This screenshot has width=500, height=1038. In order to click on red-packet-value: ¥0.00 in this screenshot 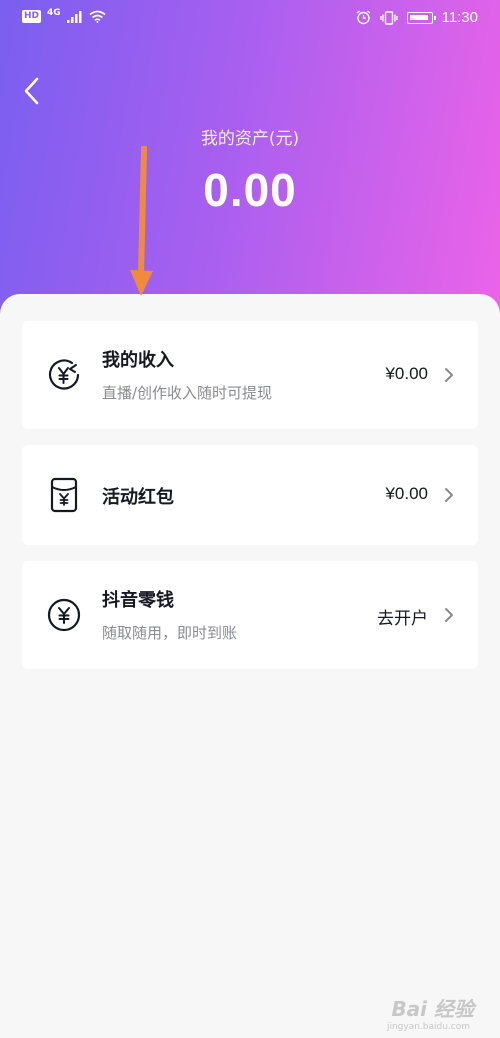, I will do `click(406, 493)`.